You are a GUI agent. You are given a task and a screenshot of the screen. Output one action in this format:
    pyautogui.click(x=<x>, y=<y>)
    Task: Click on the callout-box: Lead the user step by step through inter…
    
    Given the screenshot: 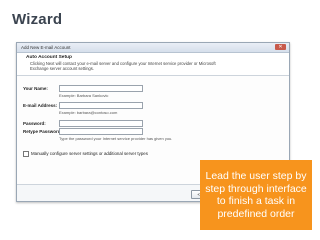 What is the action you would take?
    pyautogui.click(x=256, y=195)
    